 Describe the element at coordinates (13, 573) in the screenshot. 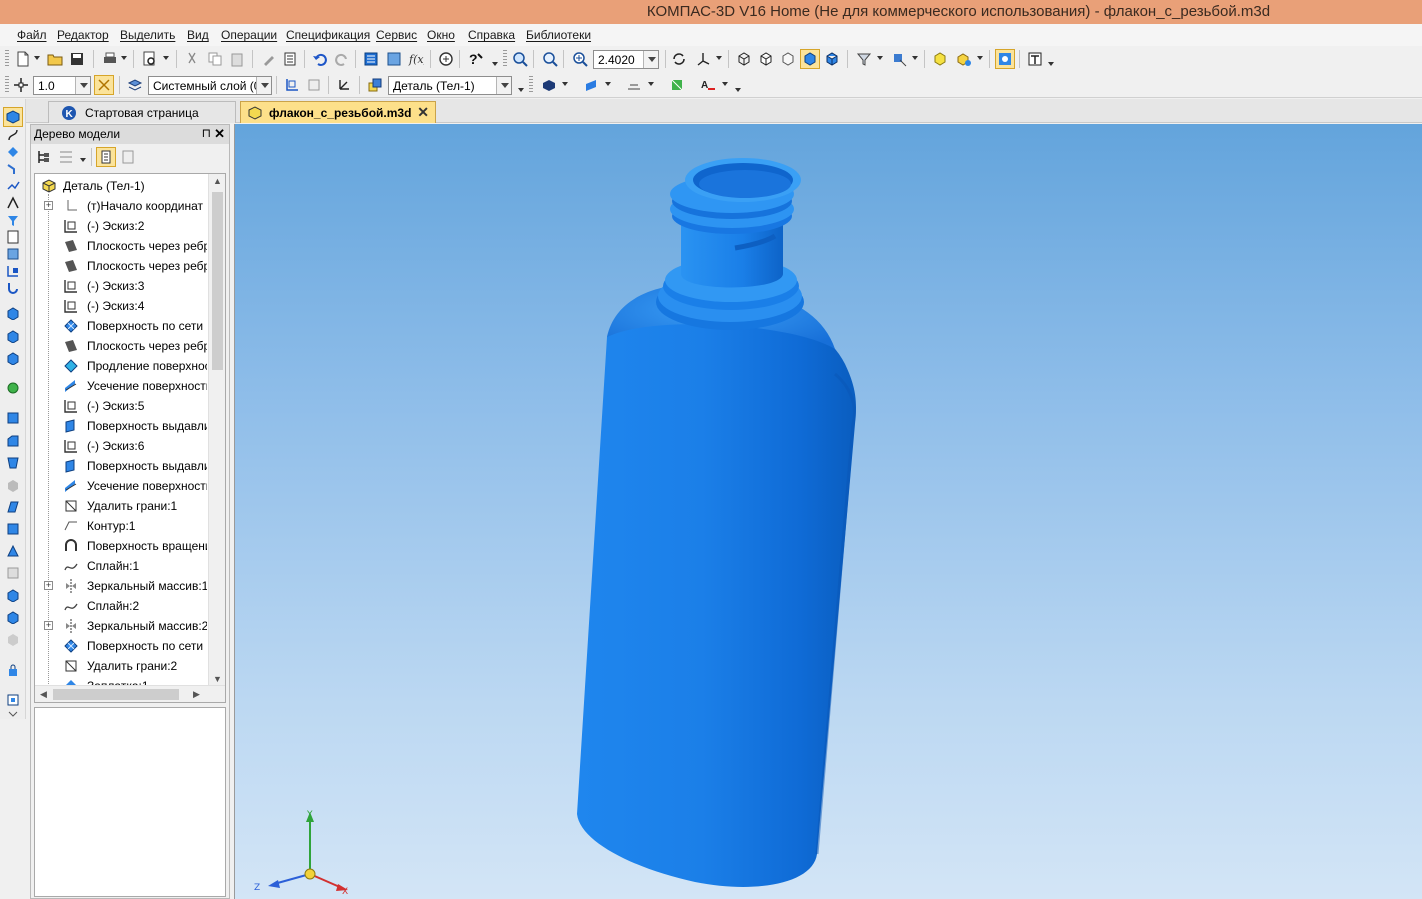

I see `thread-icon` at that location.